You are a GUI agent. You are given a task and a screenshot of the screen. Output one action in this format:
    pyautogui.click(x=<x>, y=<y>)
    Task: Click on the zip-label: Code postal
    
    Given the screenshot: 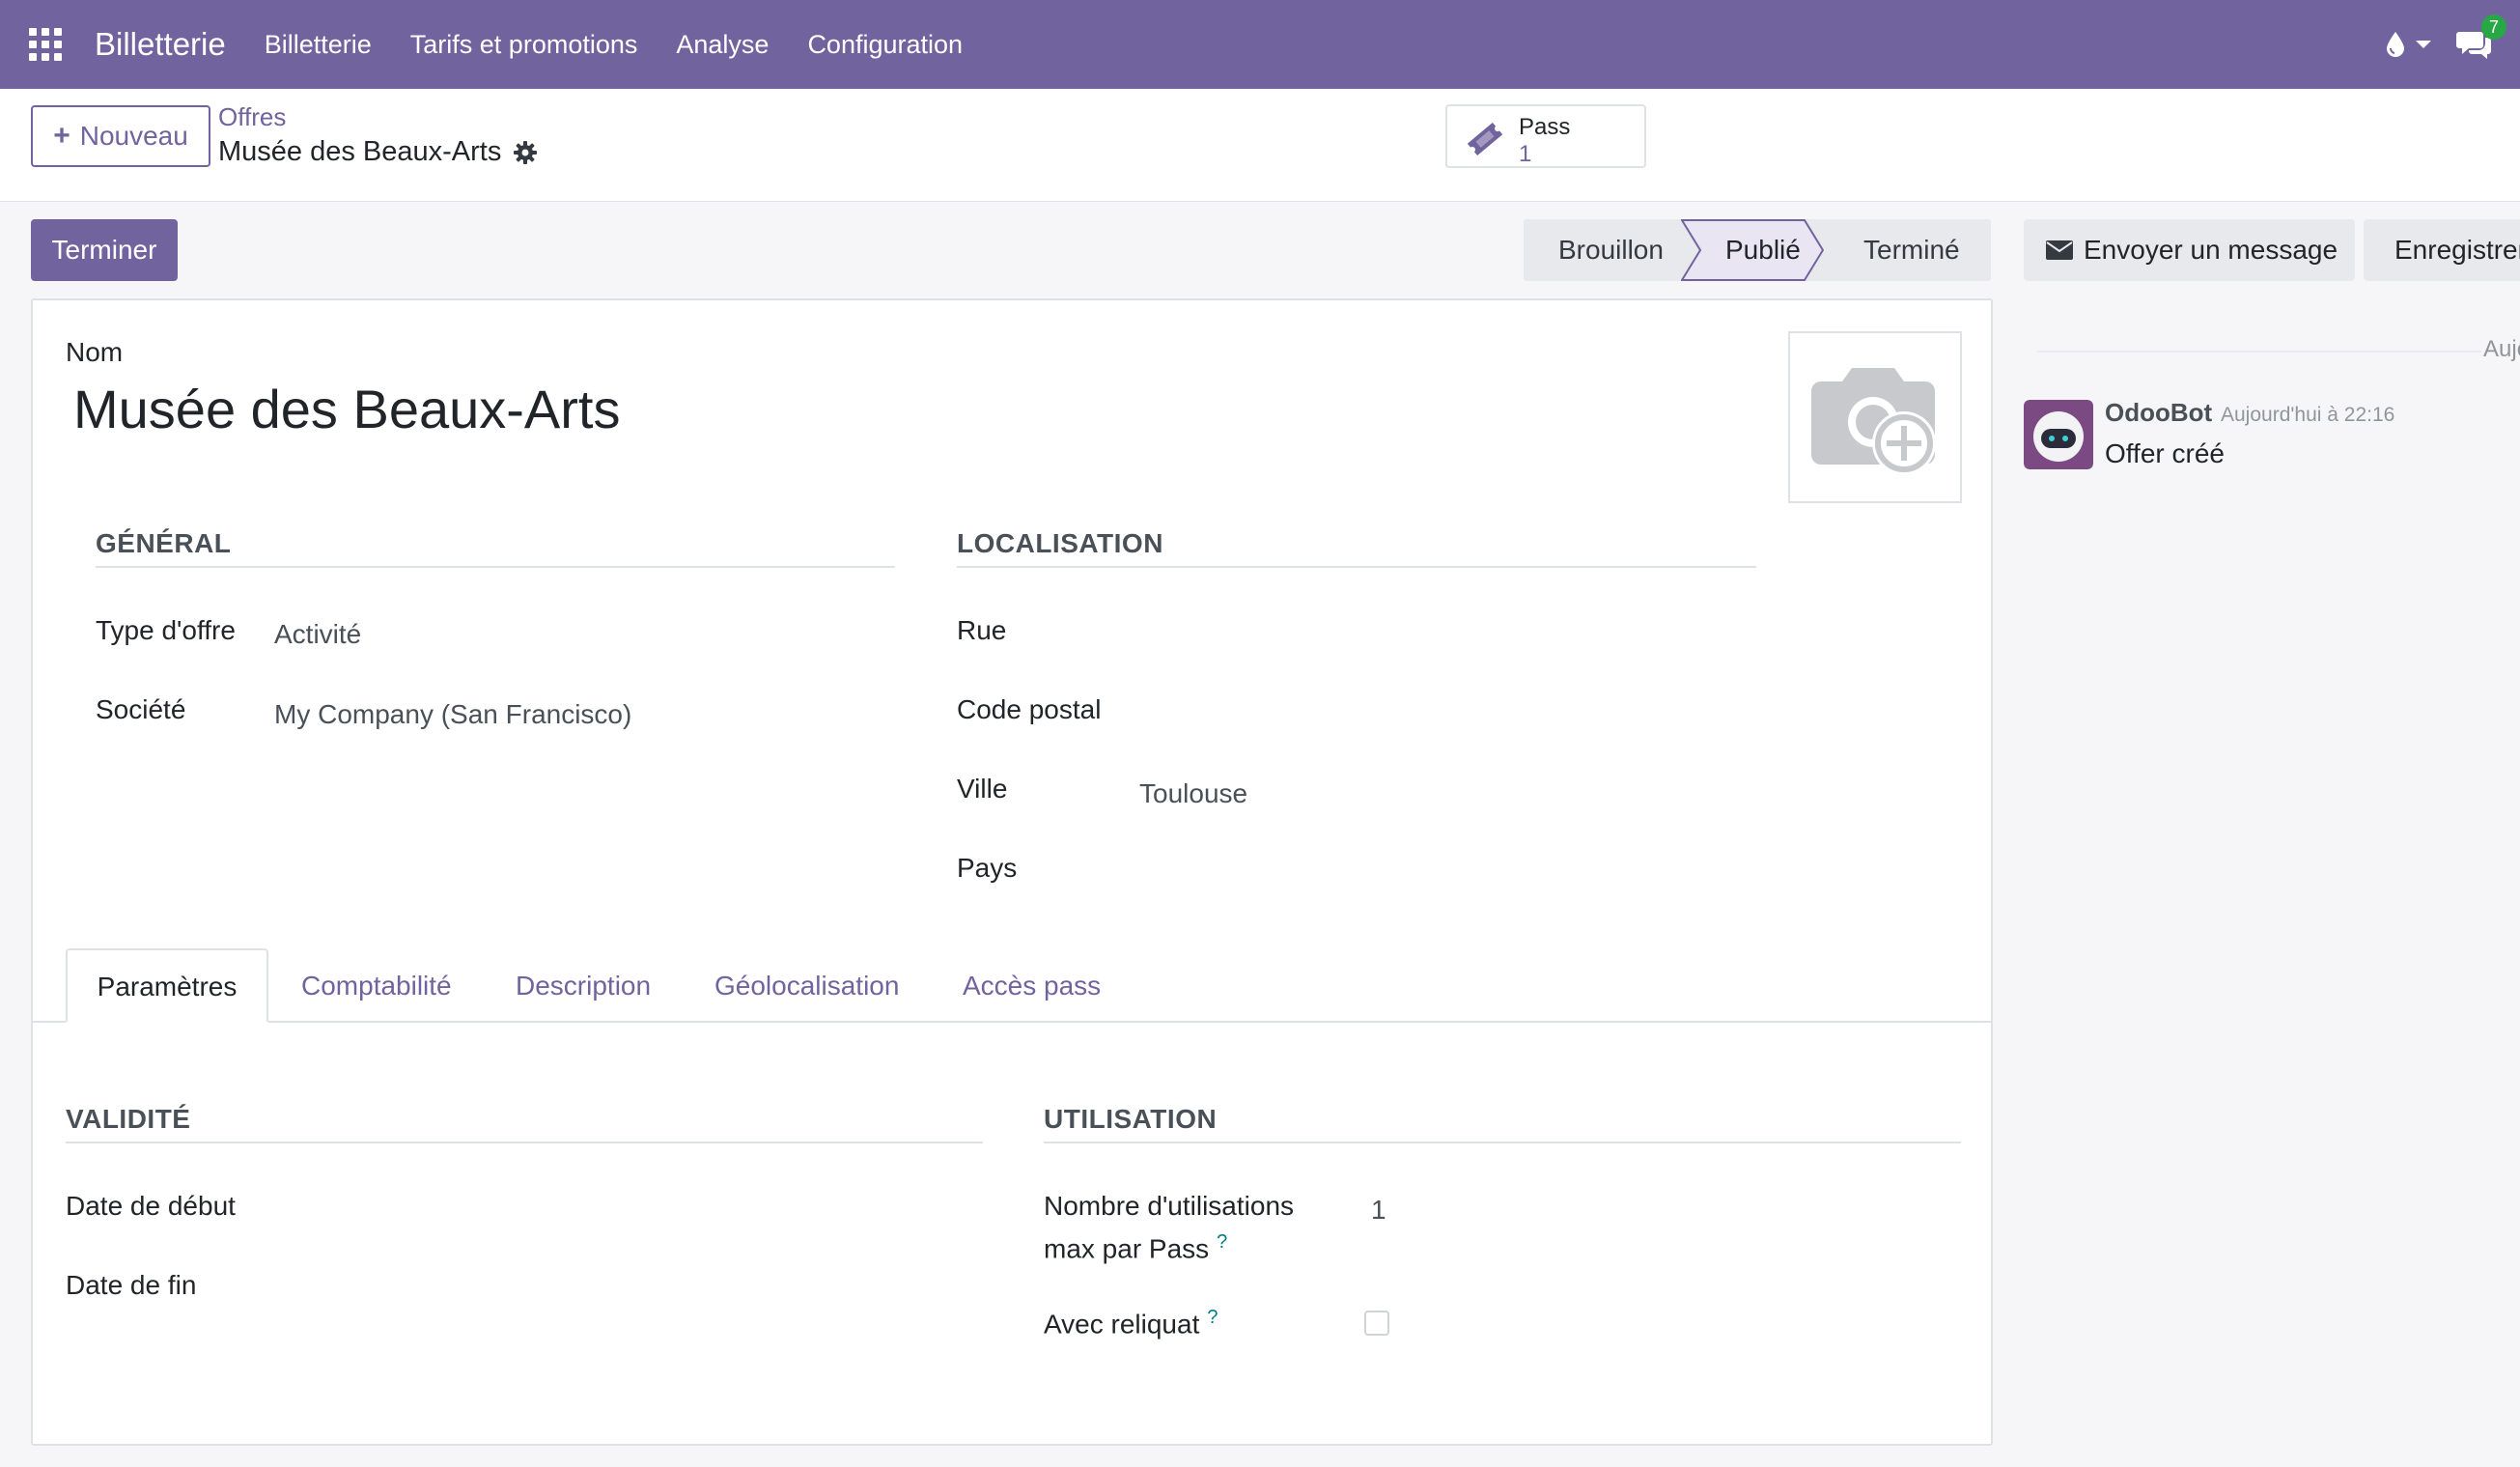 What is the action you would take?
    pyautogui.click(x=1030, y=709)
    